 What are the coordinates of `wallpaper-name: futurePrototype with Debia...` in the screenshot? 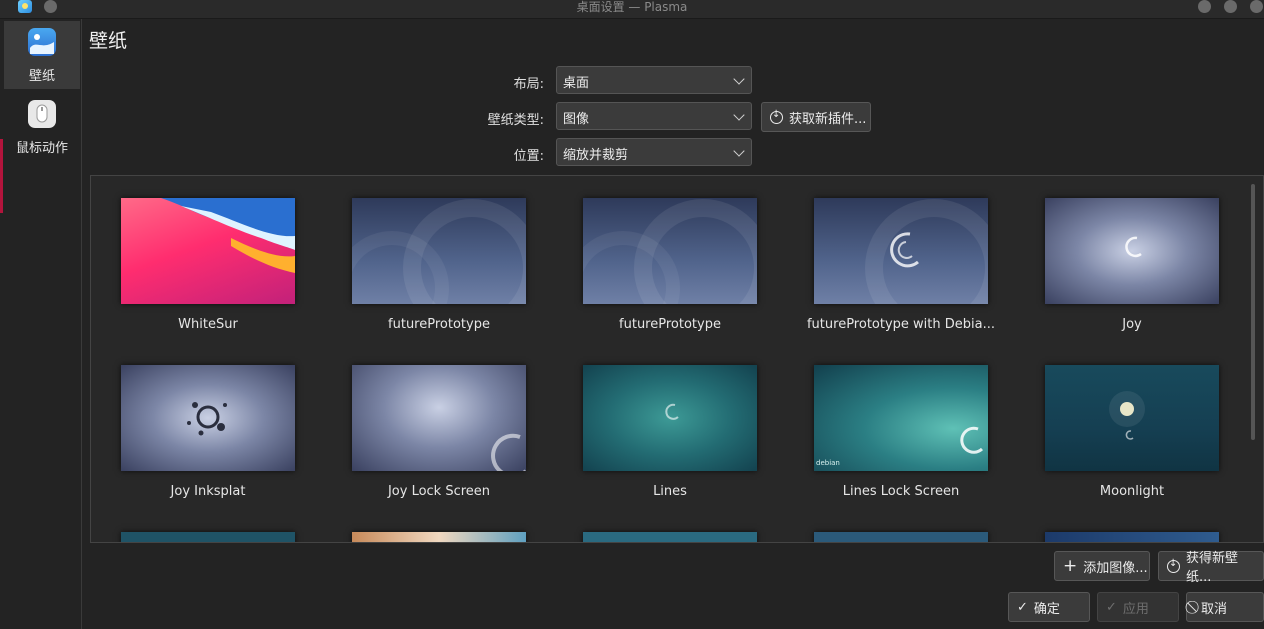 It's located at (900, 324).